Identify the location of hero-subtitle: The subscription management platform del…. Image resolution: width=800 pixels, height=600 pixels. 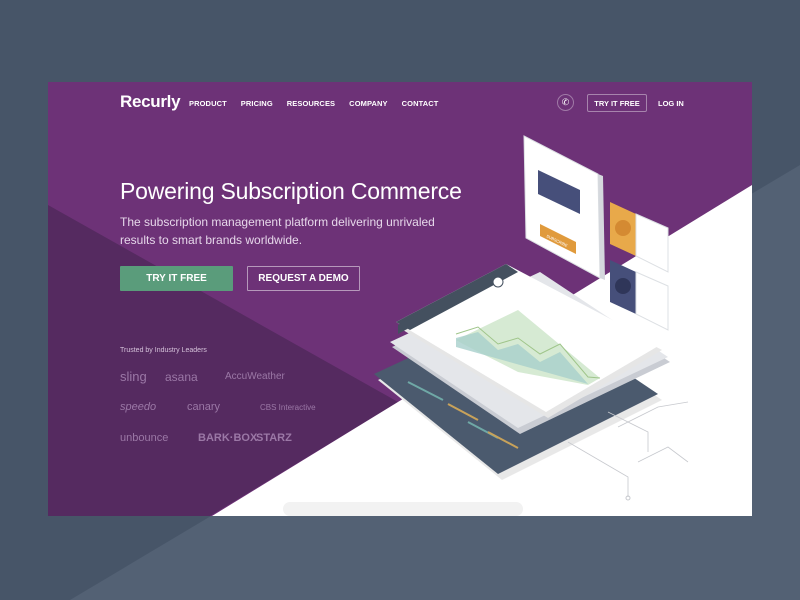
(277, 231).